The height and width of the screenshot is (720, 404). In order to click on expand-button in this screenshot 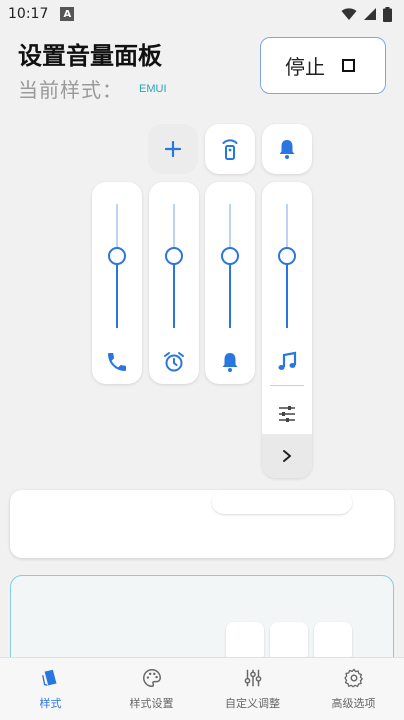, I will do `click(287, 456)`.